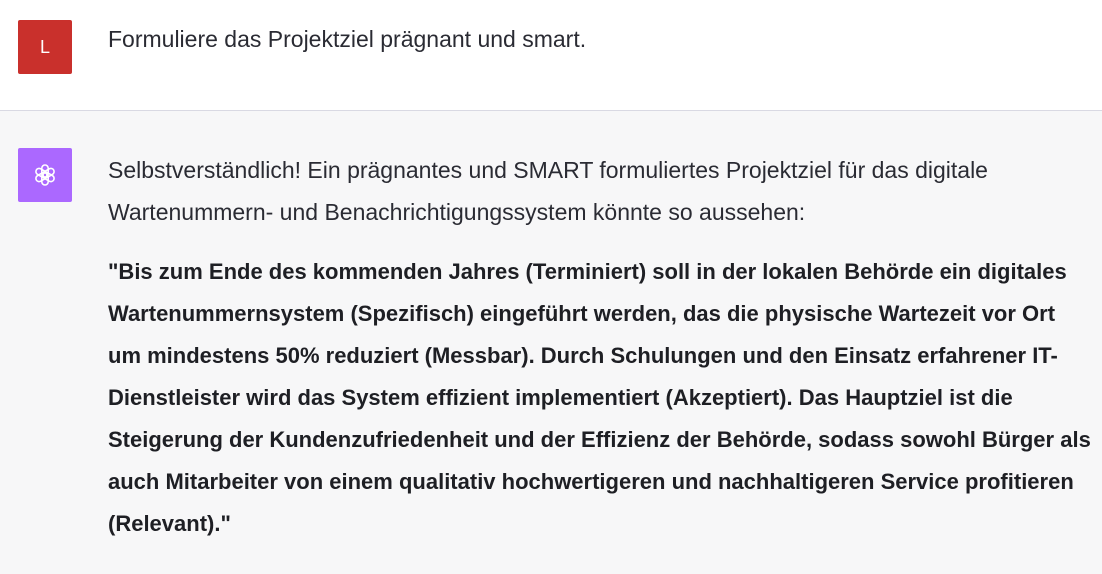  I want to click on user-avatar-letter: L, so click(44, 46).